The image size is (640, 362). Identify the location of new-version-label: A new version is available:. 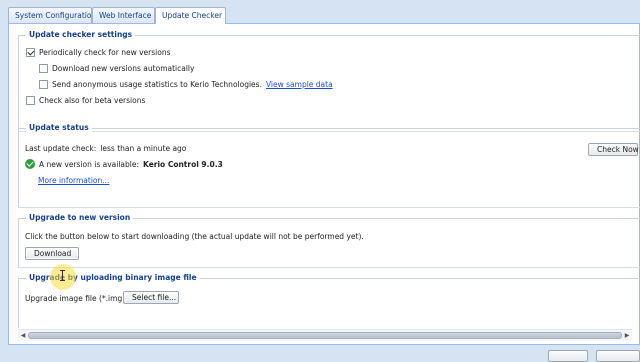
(89, 164).